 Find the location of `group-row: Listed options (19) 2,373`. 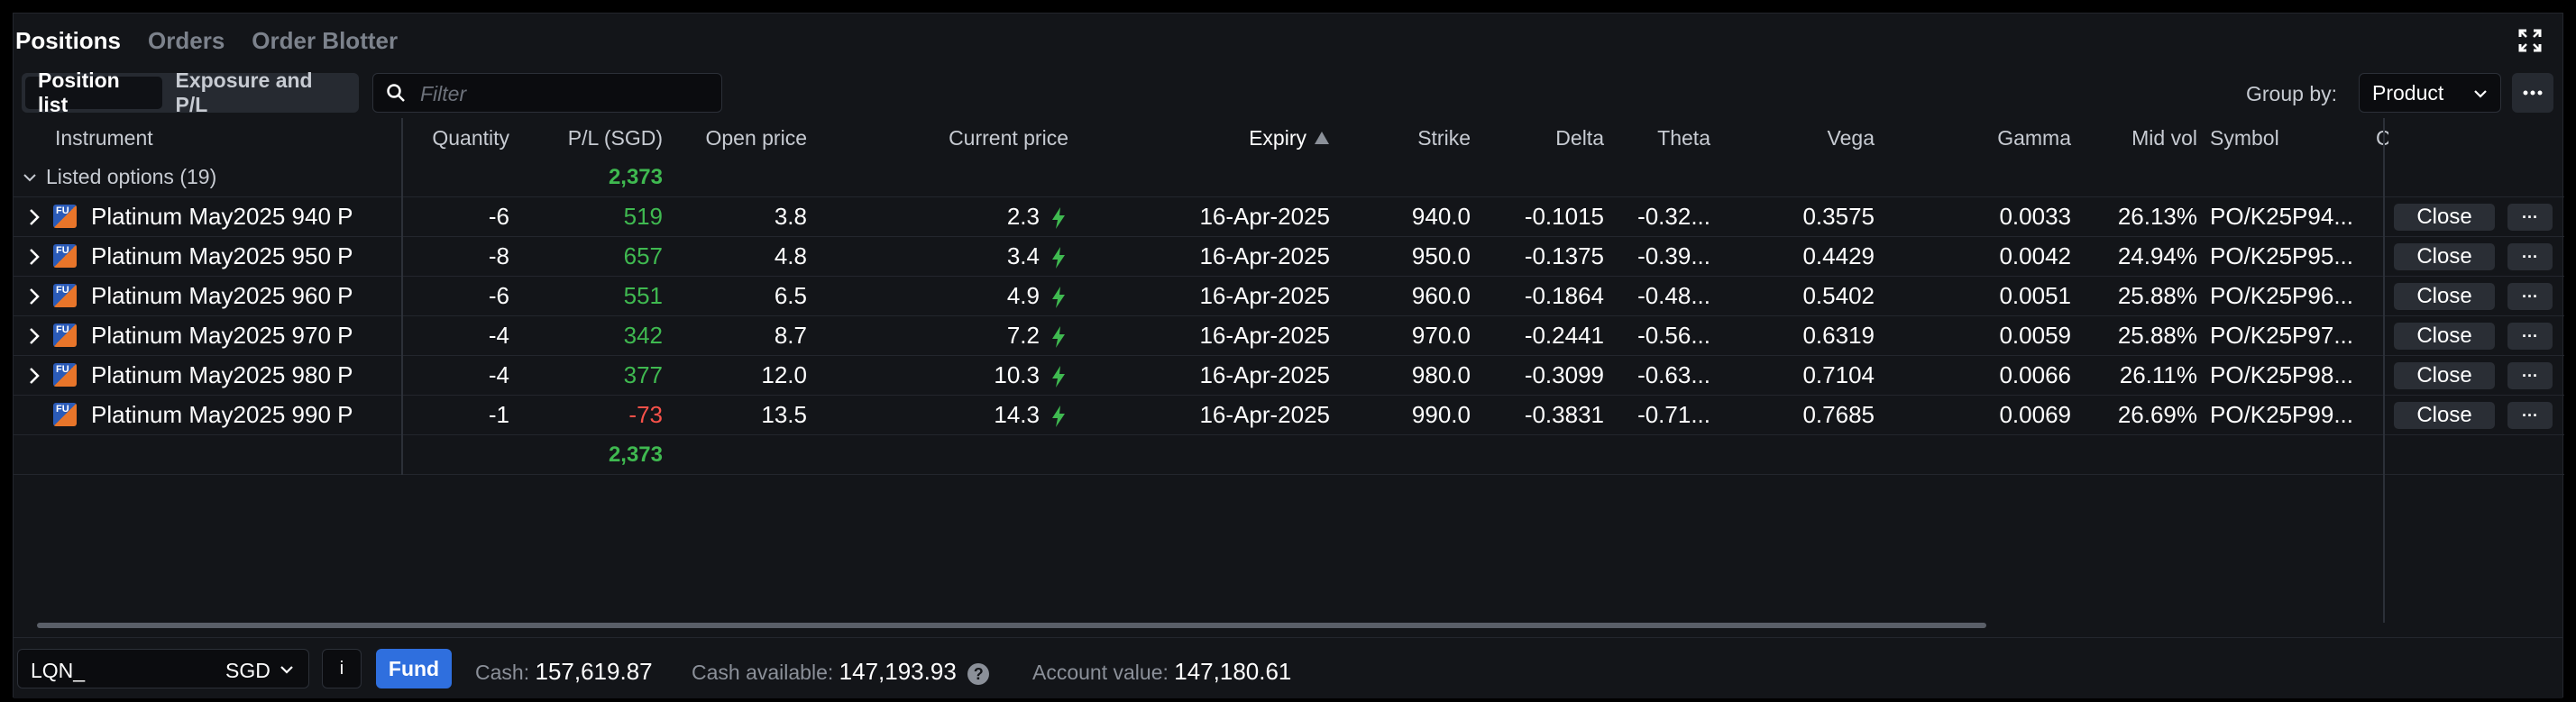

group-row: Listed options (19) 2,373 is located at coordinates (1289, 177).